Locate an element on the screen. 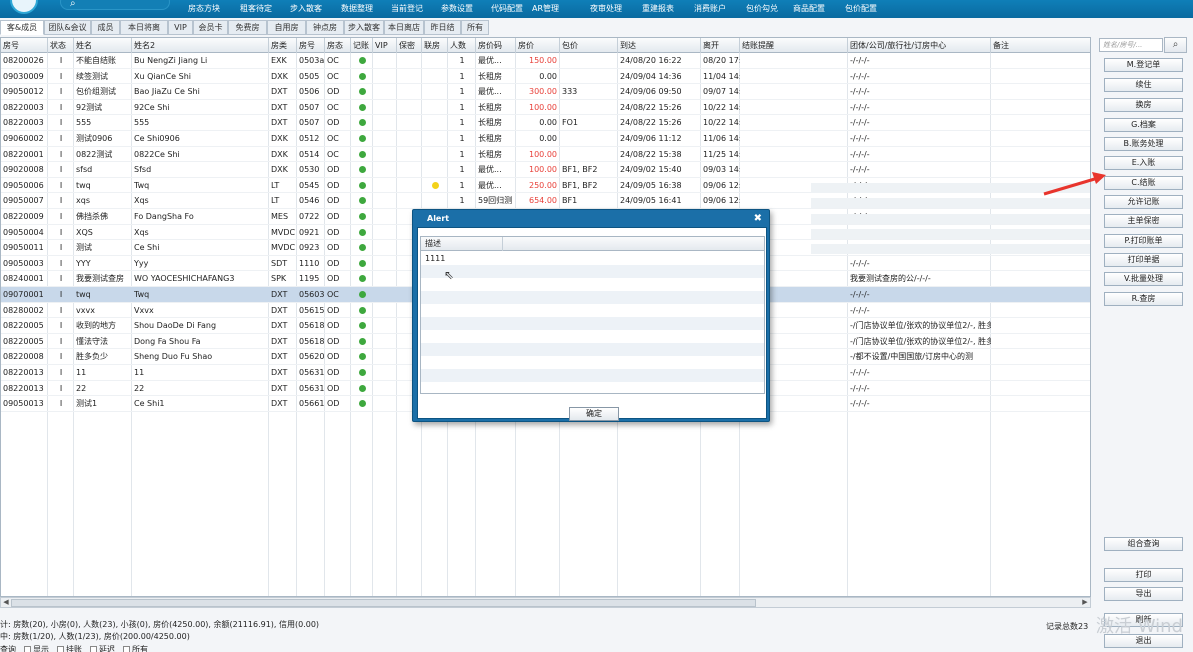 The width and height of the screenshot is (1193, 652). column-header: 结账提醒 is located at coordinates (794, 45).